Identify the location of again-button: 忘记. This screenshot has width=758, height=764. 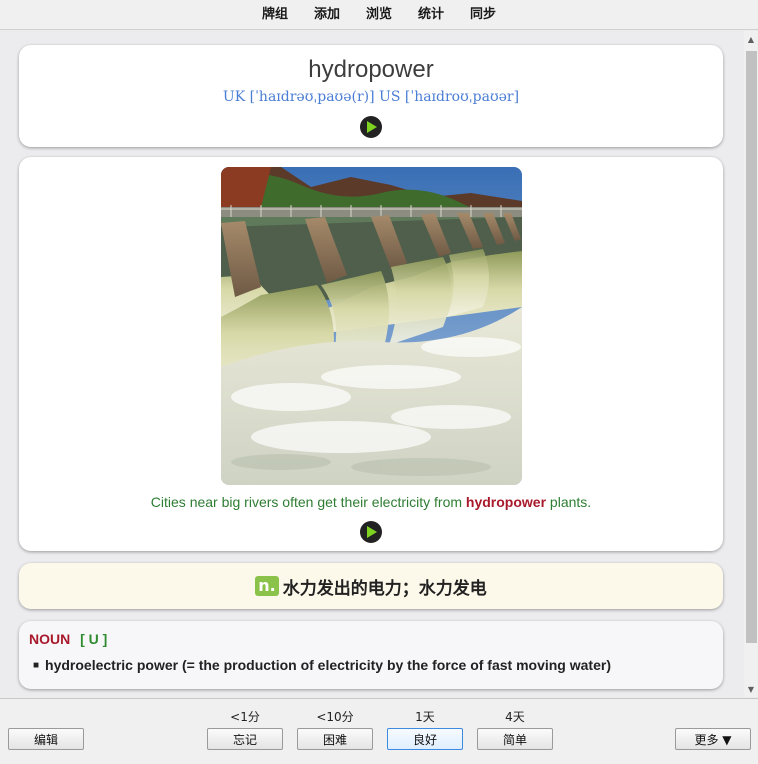
(245, 739).